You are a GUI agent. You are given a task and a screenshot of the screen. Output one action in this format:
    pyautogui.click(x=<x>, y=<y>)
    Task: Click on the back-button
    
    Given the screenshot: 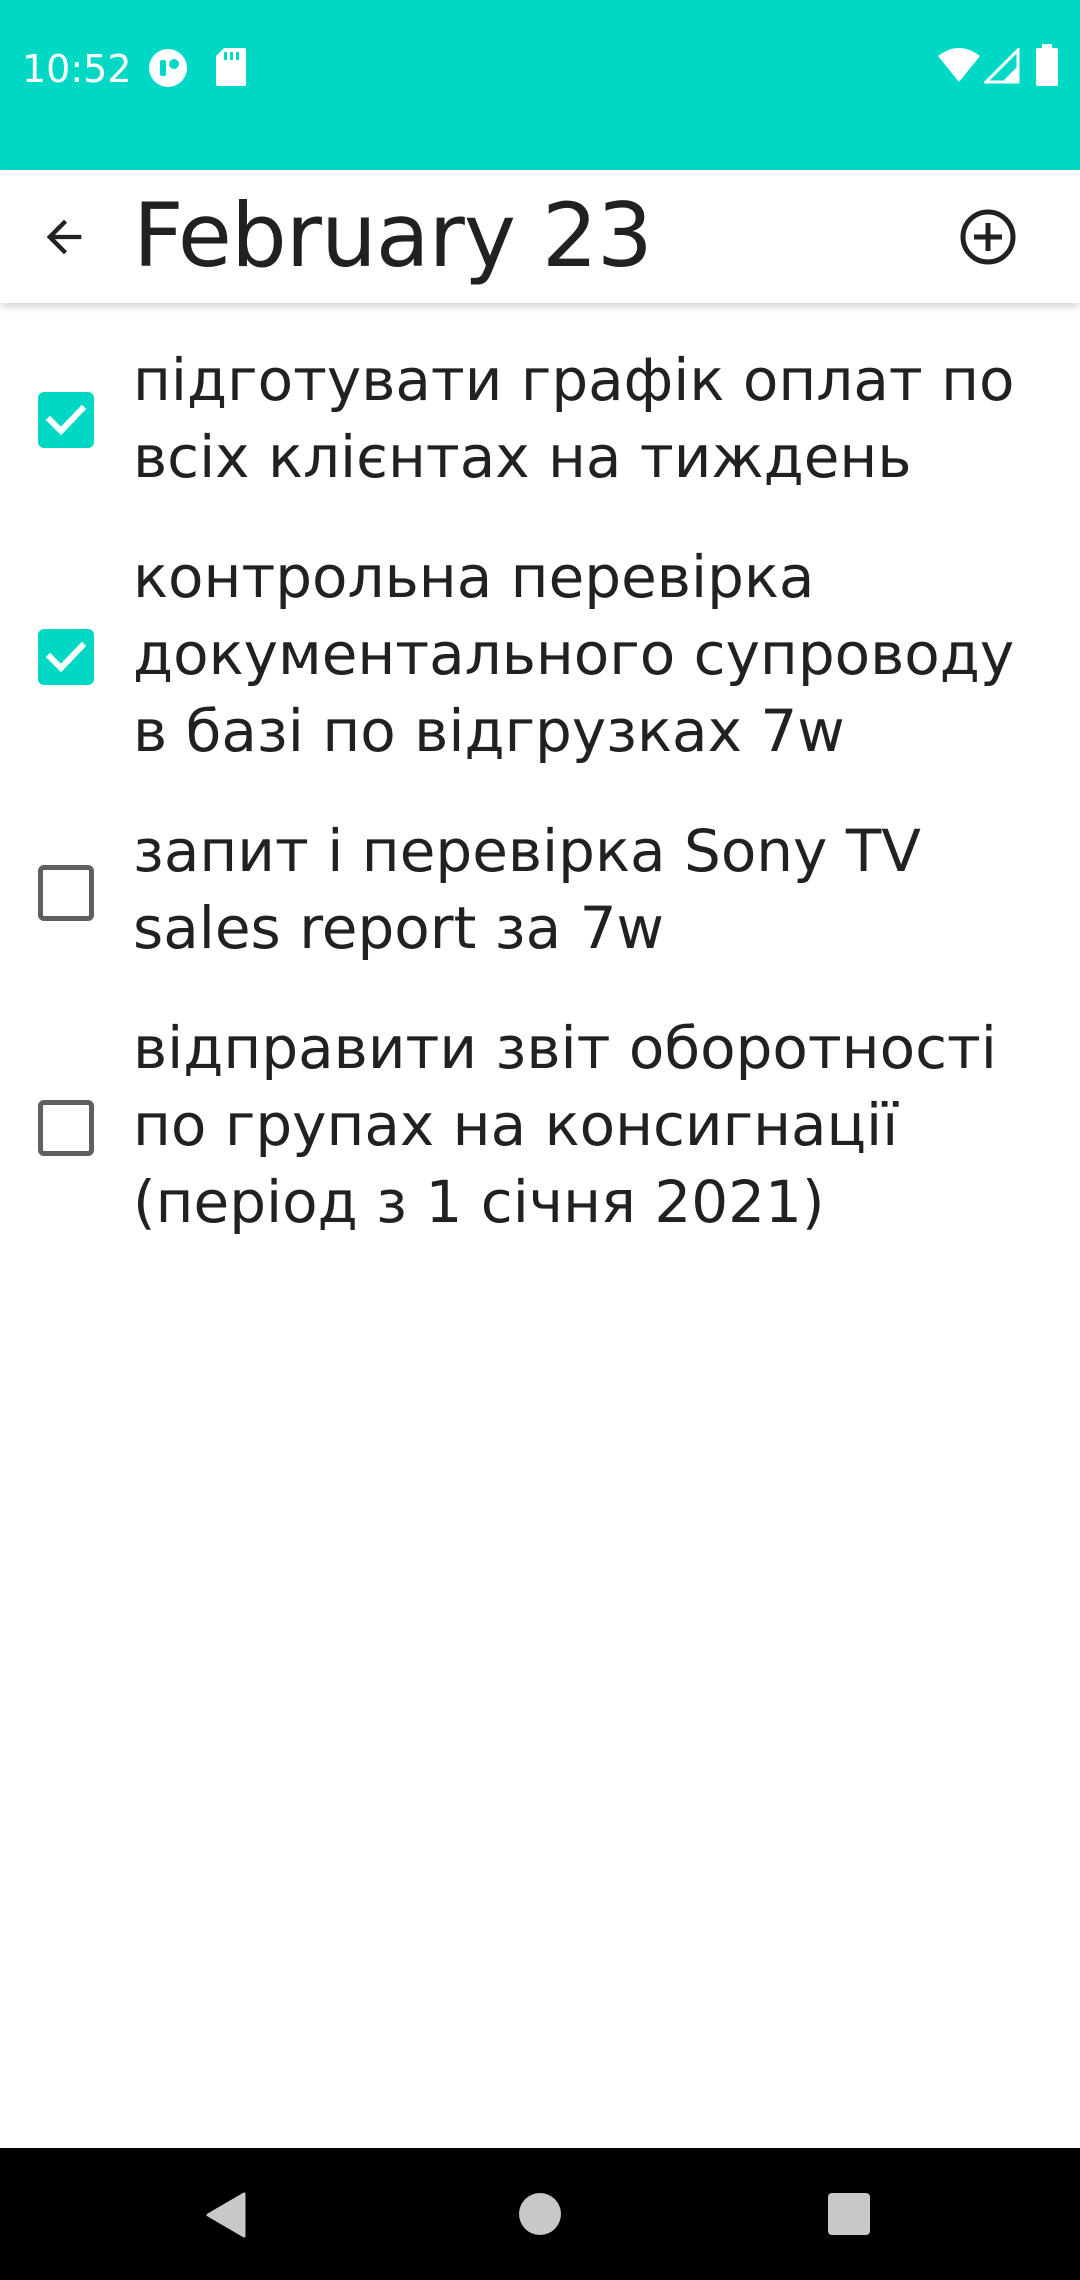 What is the action you would take?
    pyautogui.click(x=64, y=237)
    